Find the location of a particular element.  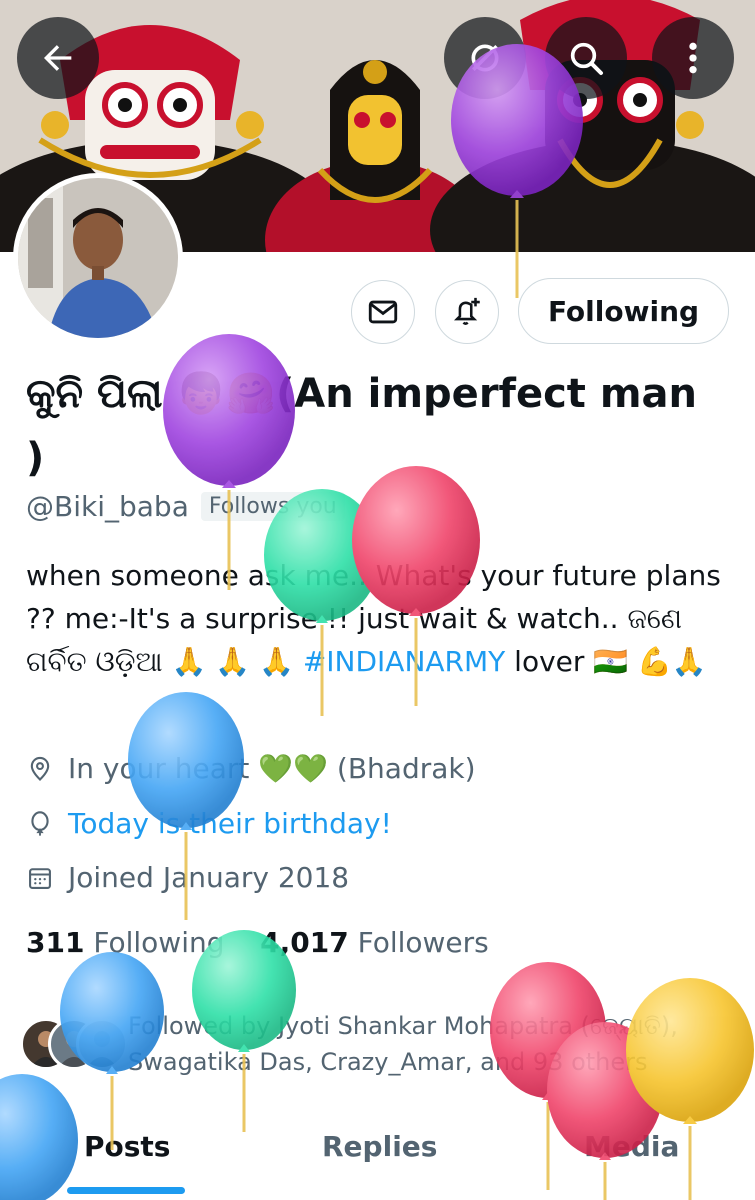

following-count: 311 is located at coordinates (55, 942).